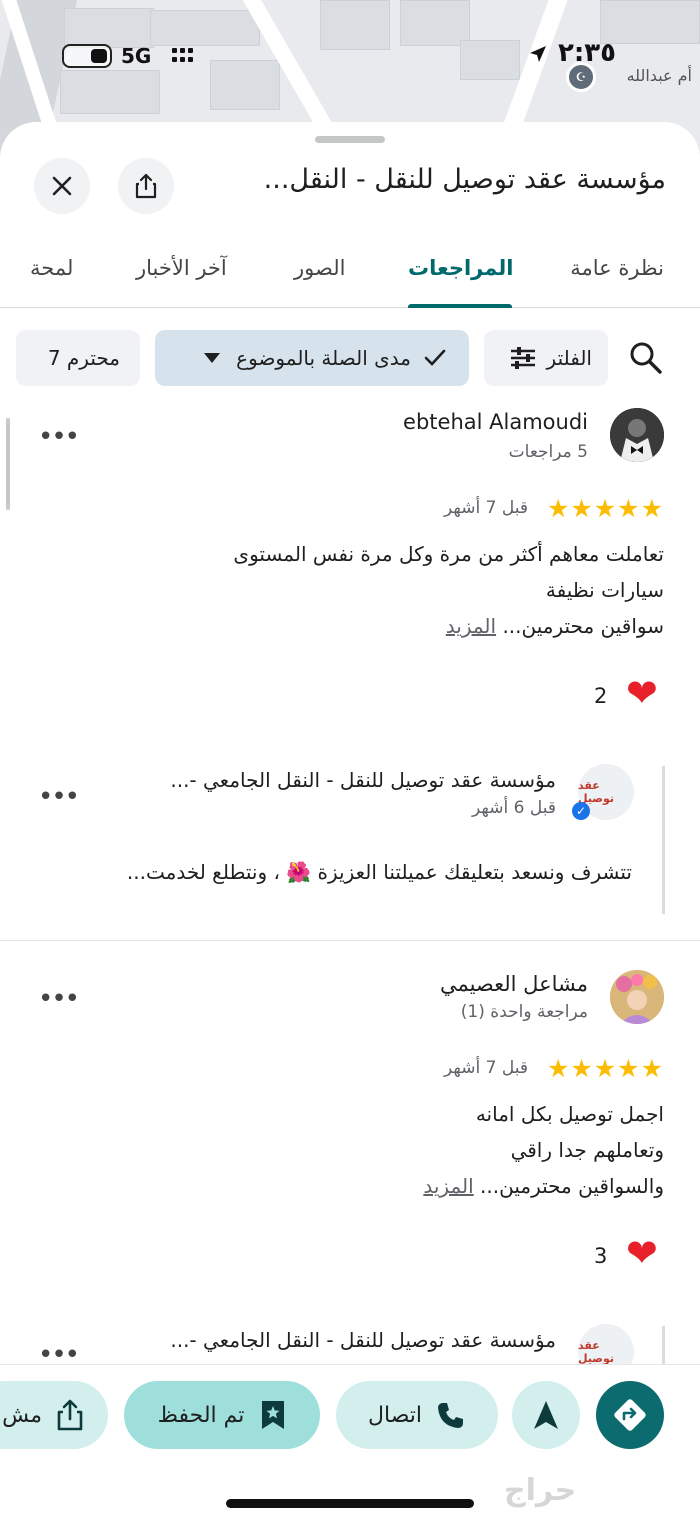 The height and width of the screenshot is (1522, 700). Describe the element at coordinates (538, 56) in the screenshot. I see `location-arrow-icon` at that location.